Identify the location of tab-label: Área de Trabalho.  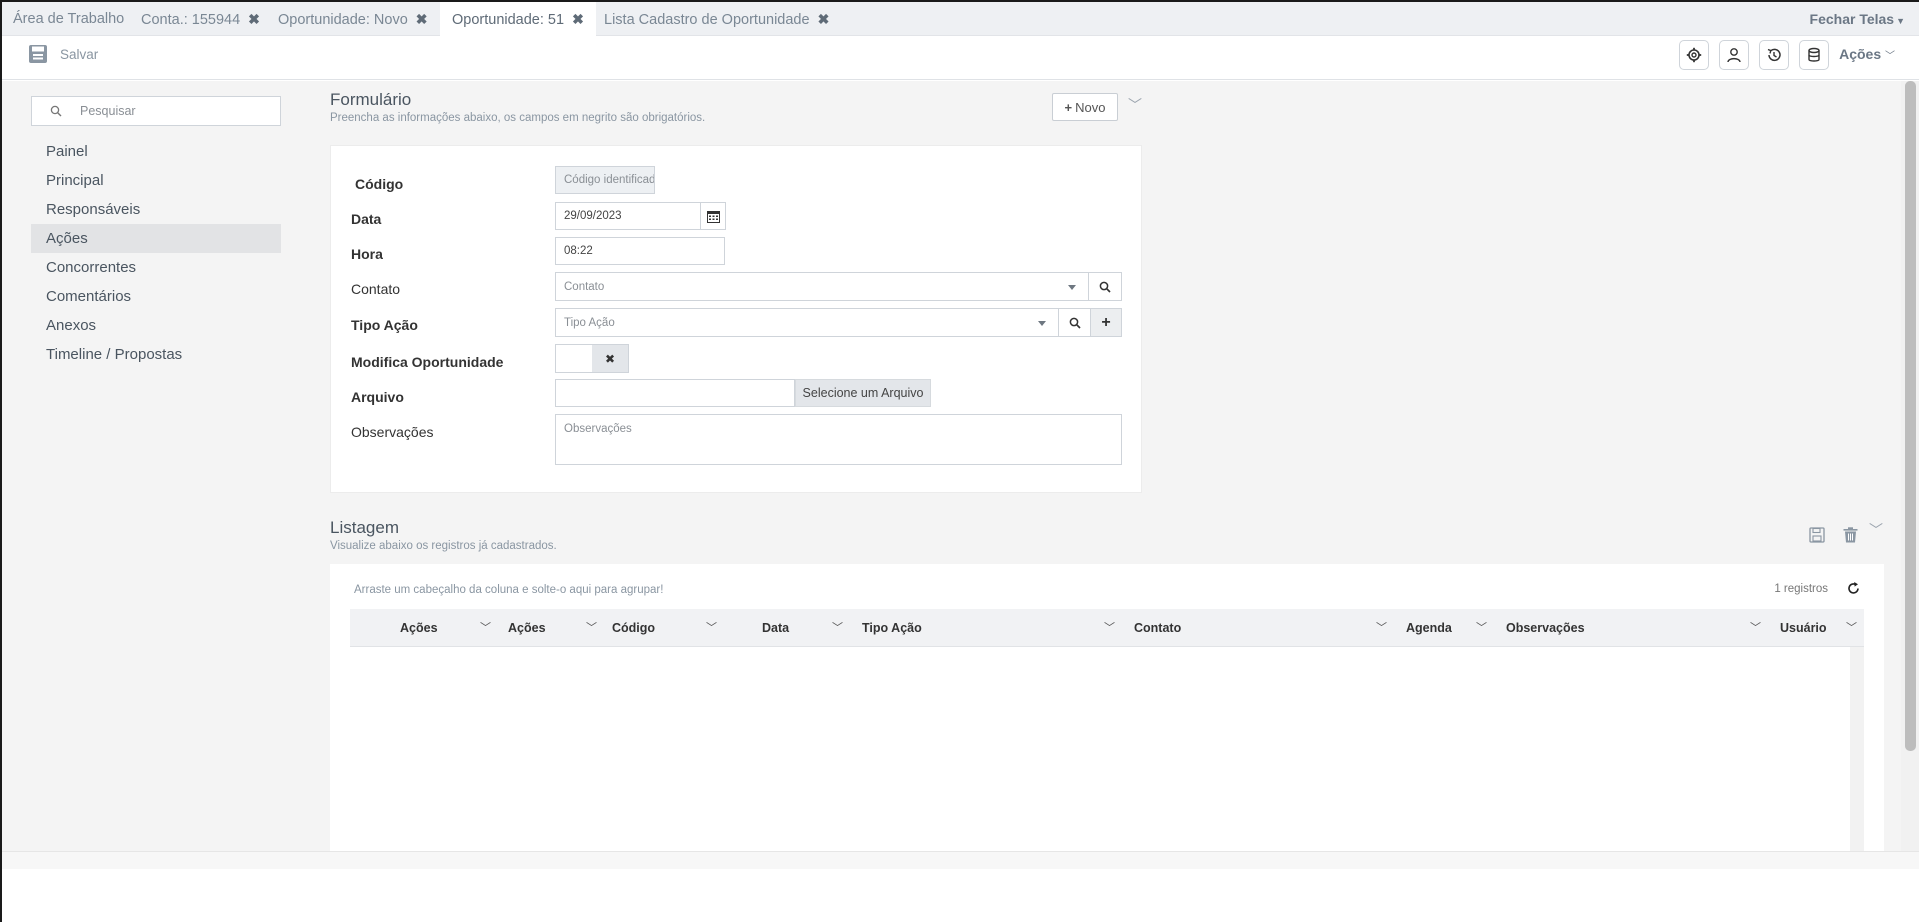
(69, 19).